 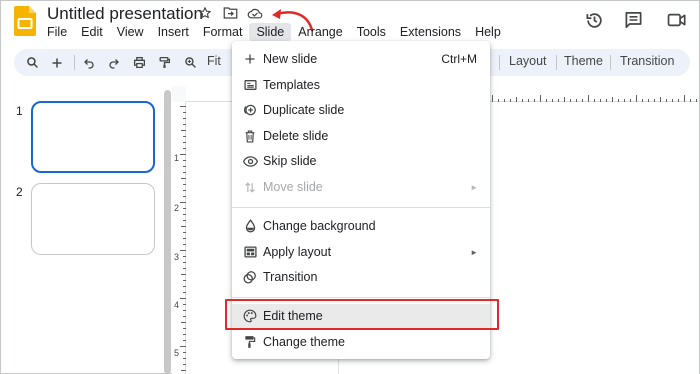 I want to click on menu-item-label: Delete slide, so click(x=296, y=136).